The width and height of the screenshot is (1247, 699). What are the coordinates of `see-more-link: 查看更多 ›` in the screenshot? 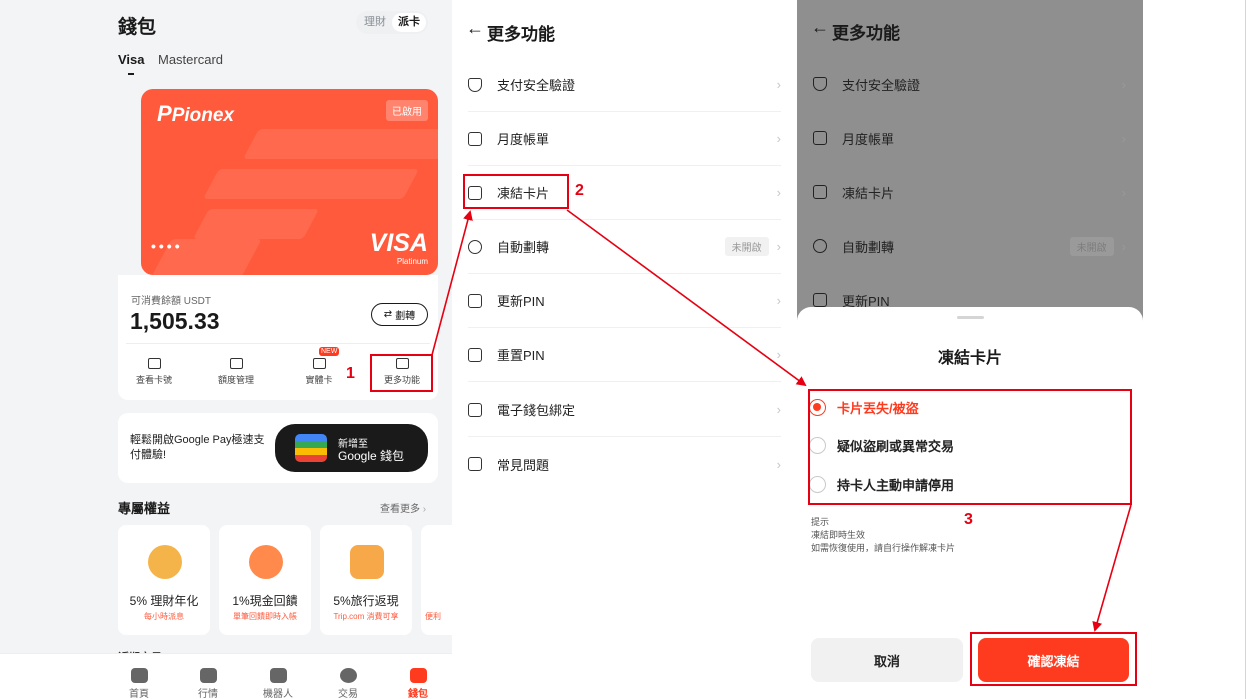 It's located at (403, 507).